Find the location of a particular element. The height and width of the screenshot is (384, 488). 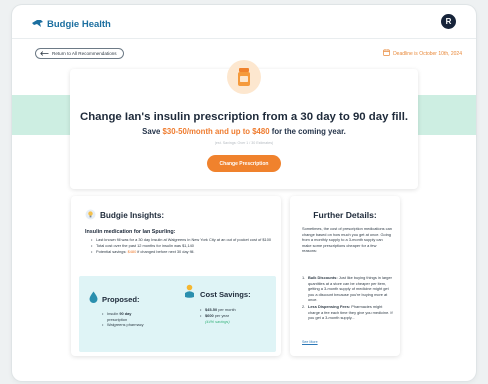

proposed-item-prefix: Insulin is located at coordinates (113, 313).